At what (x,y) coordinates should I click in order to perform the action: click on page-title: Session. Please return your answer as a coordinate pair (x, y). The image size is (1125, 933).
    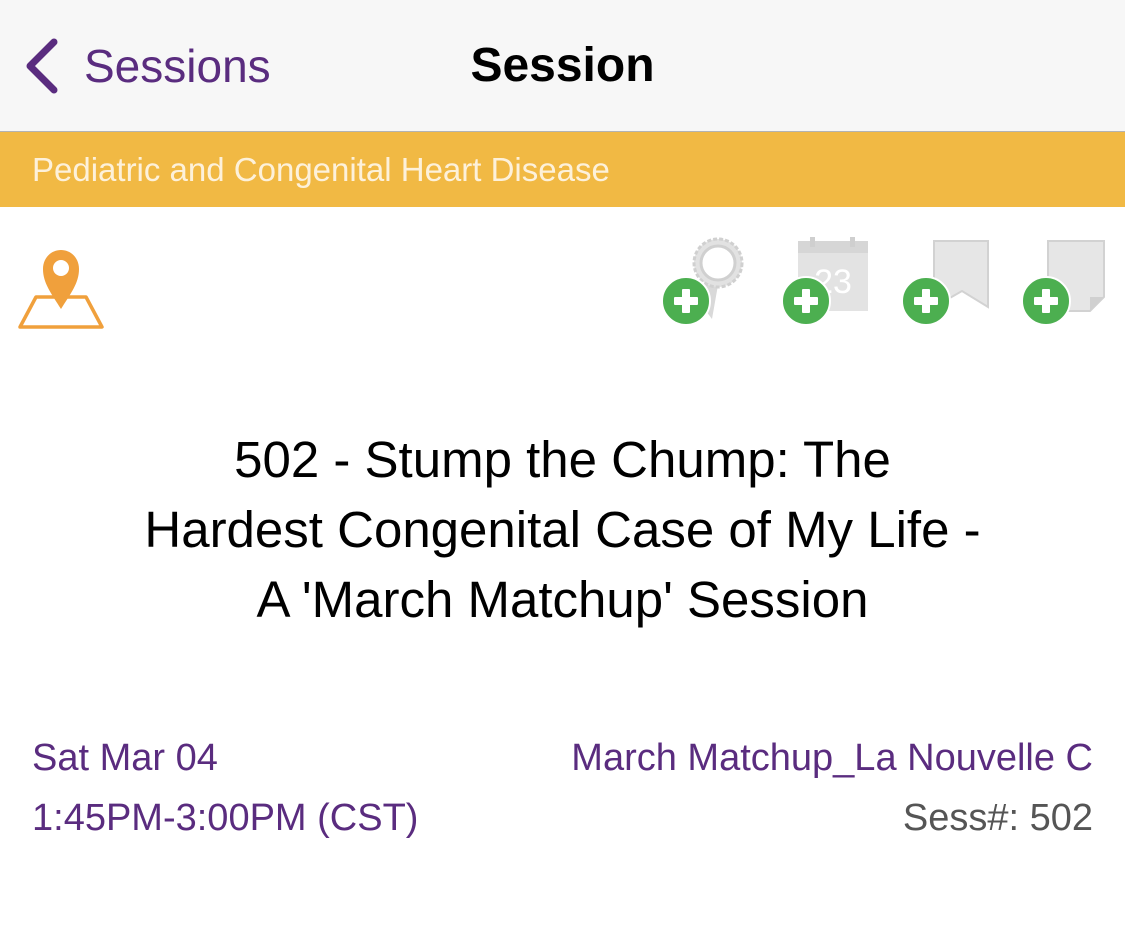
    Looking at the image, I should click on (562, 65).